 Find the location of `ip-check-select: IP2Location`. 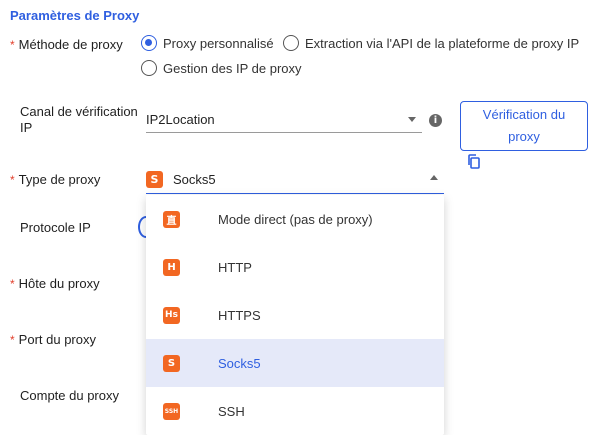

ip-check-select: IP2Location is located at coordinates (284, 119).